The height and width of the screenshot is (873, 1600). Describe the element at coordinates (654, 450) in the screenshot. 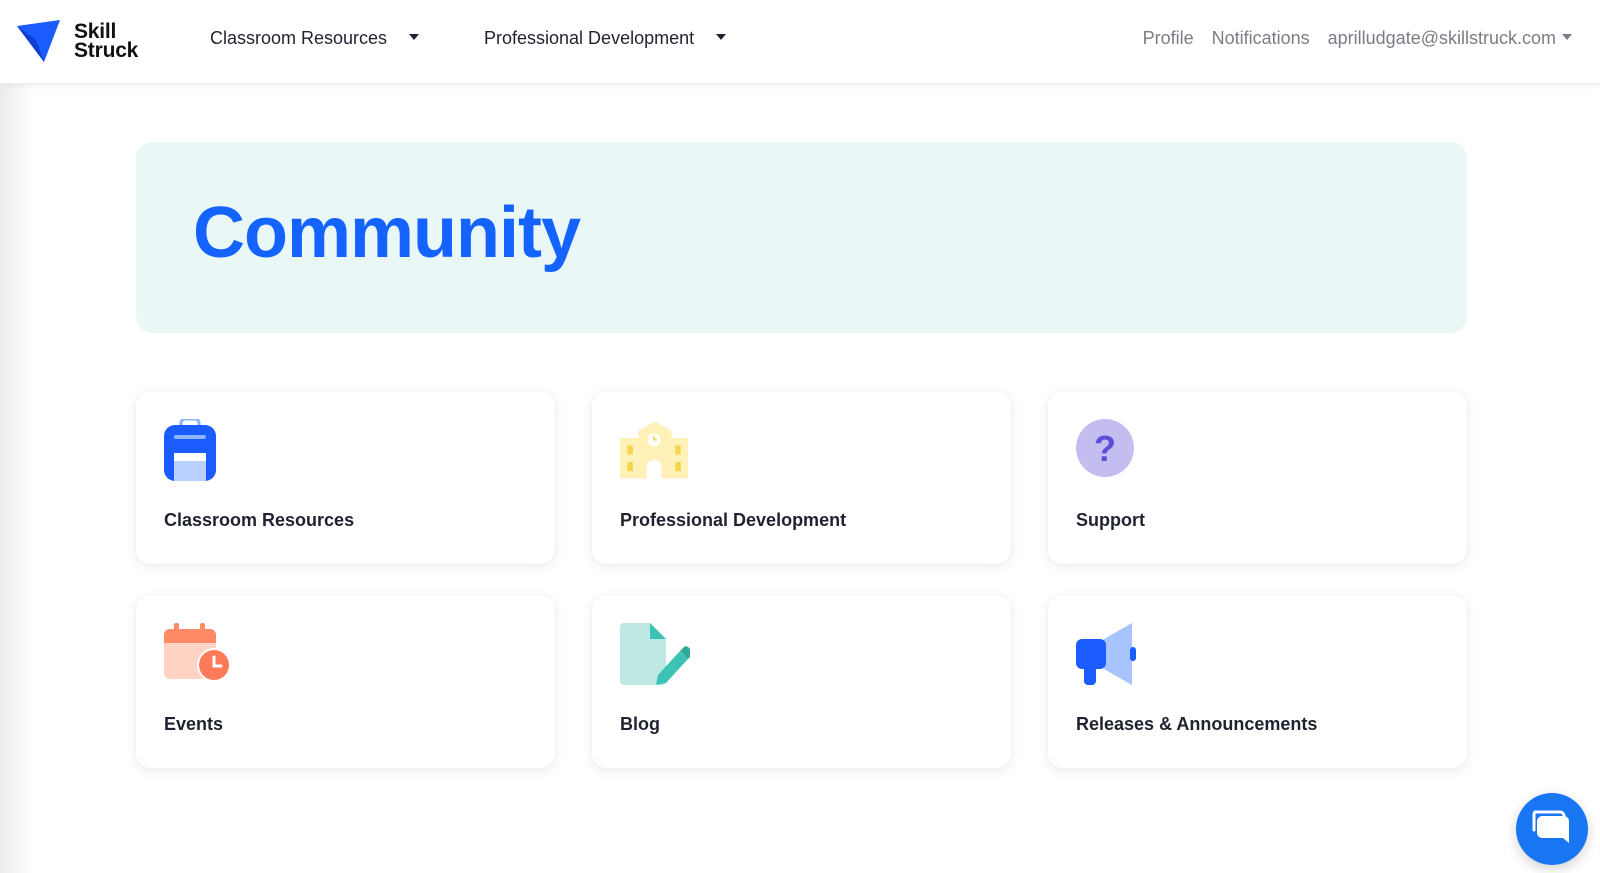

I see `school-building-icon` at that location.